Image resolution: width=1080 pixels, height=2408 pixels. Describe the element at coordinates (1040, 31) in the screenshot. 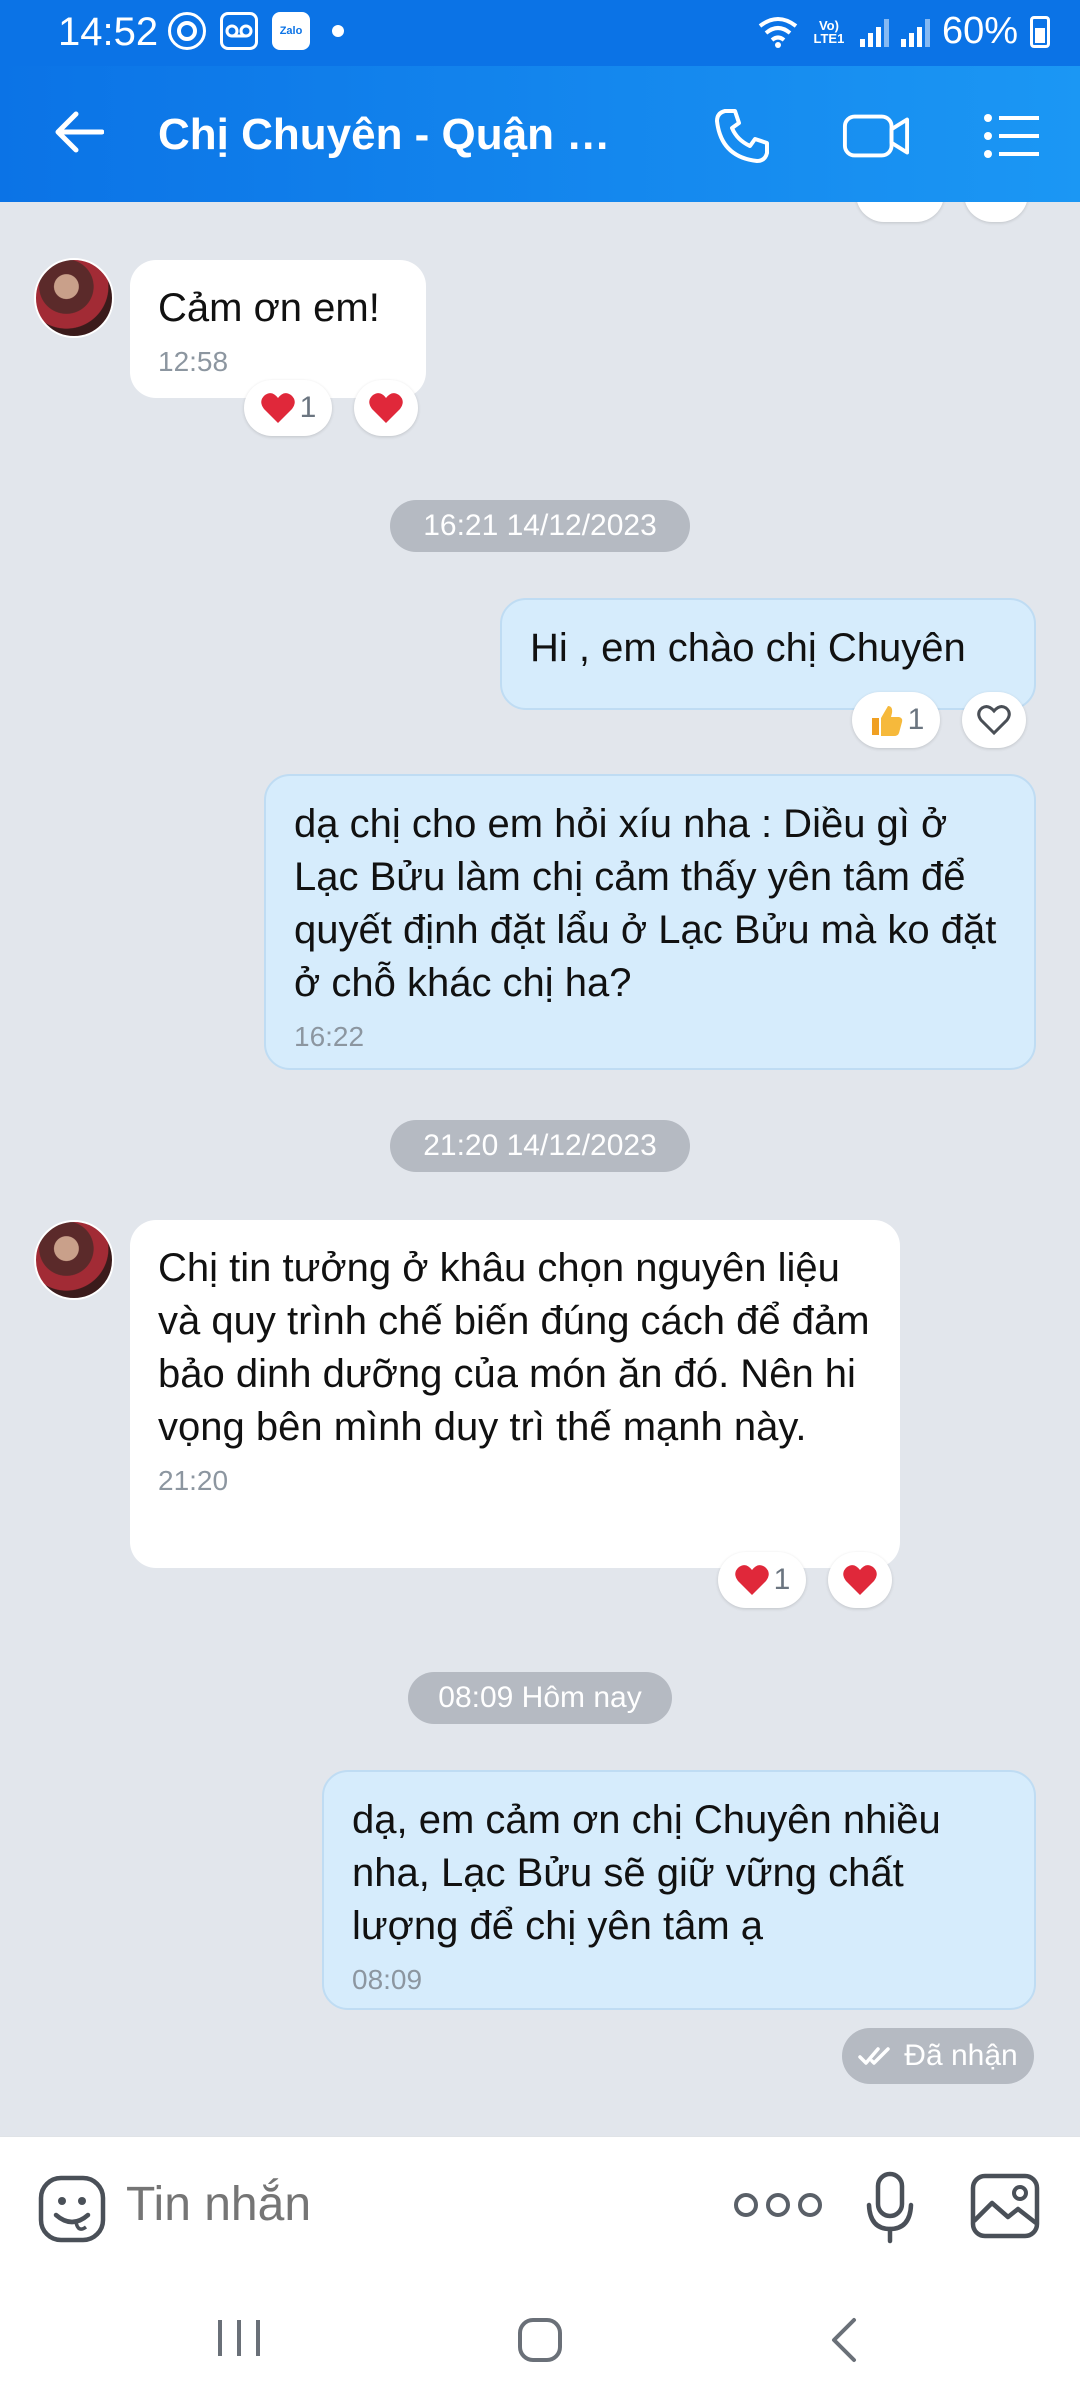

I see `battery-icon` at that location.